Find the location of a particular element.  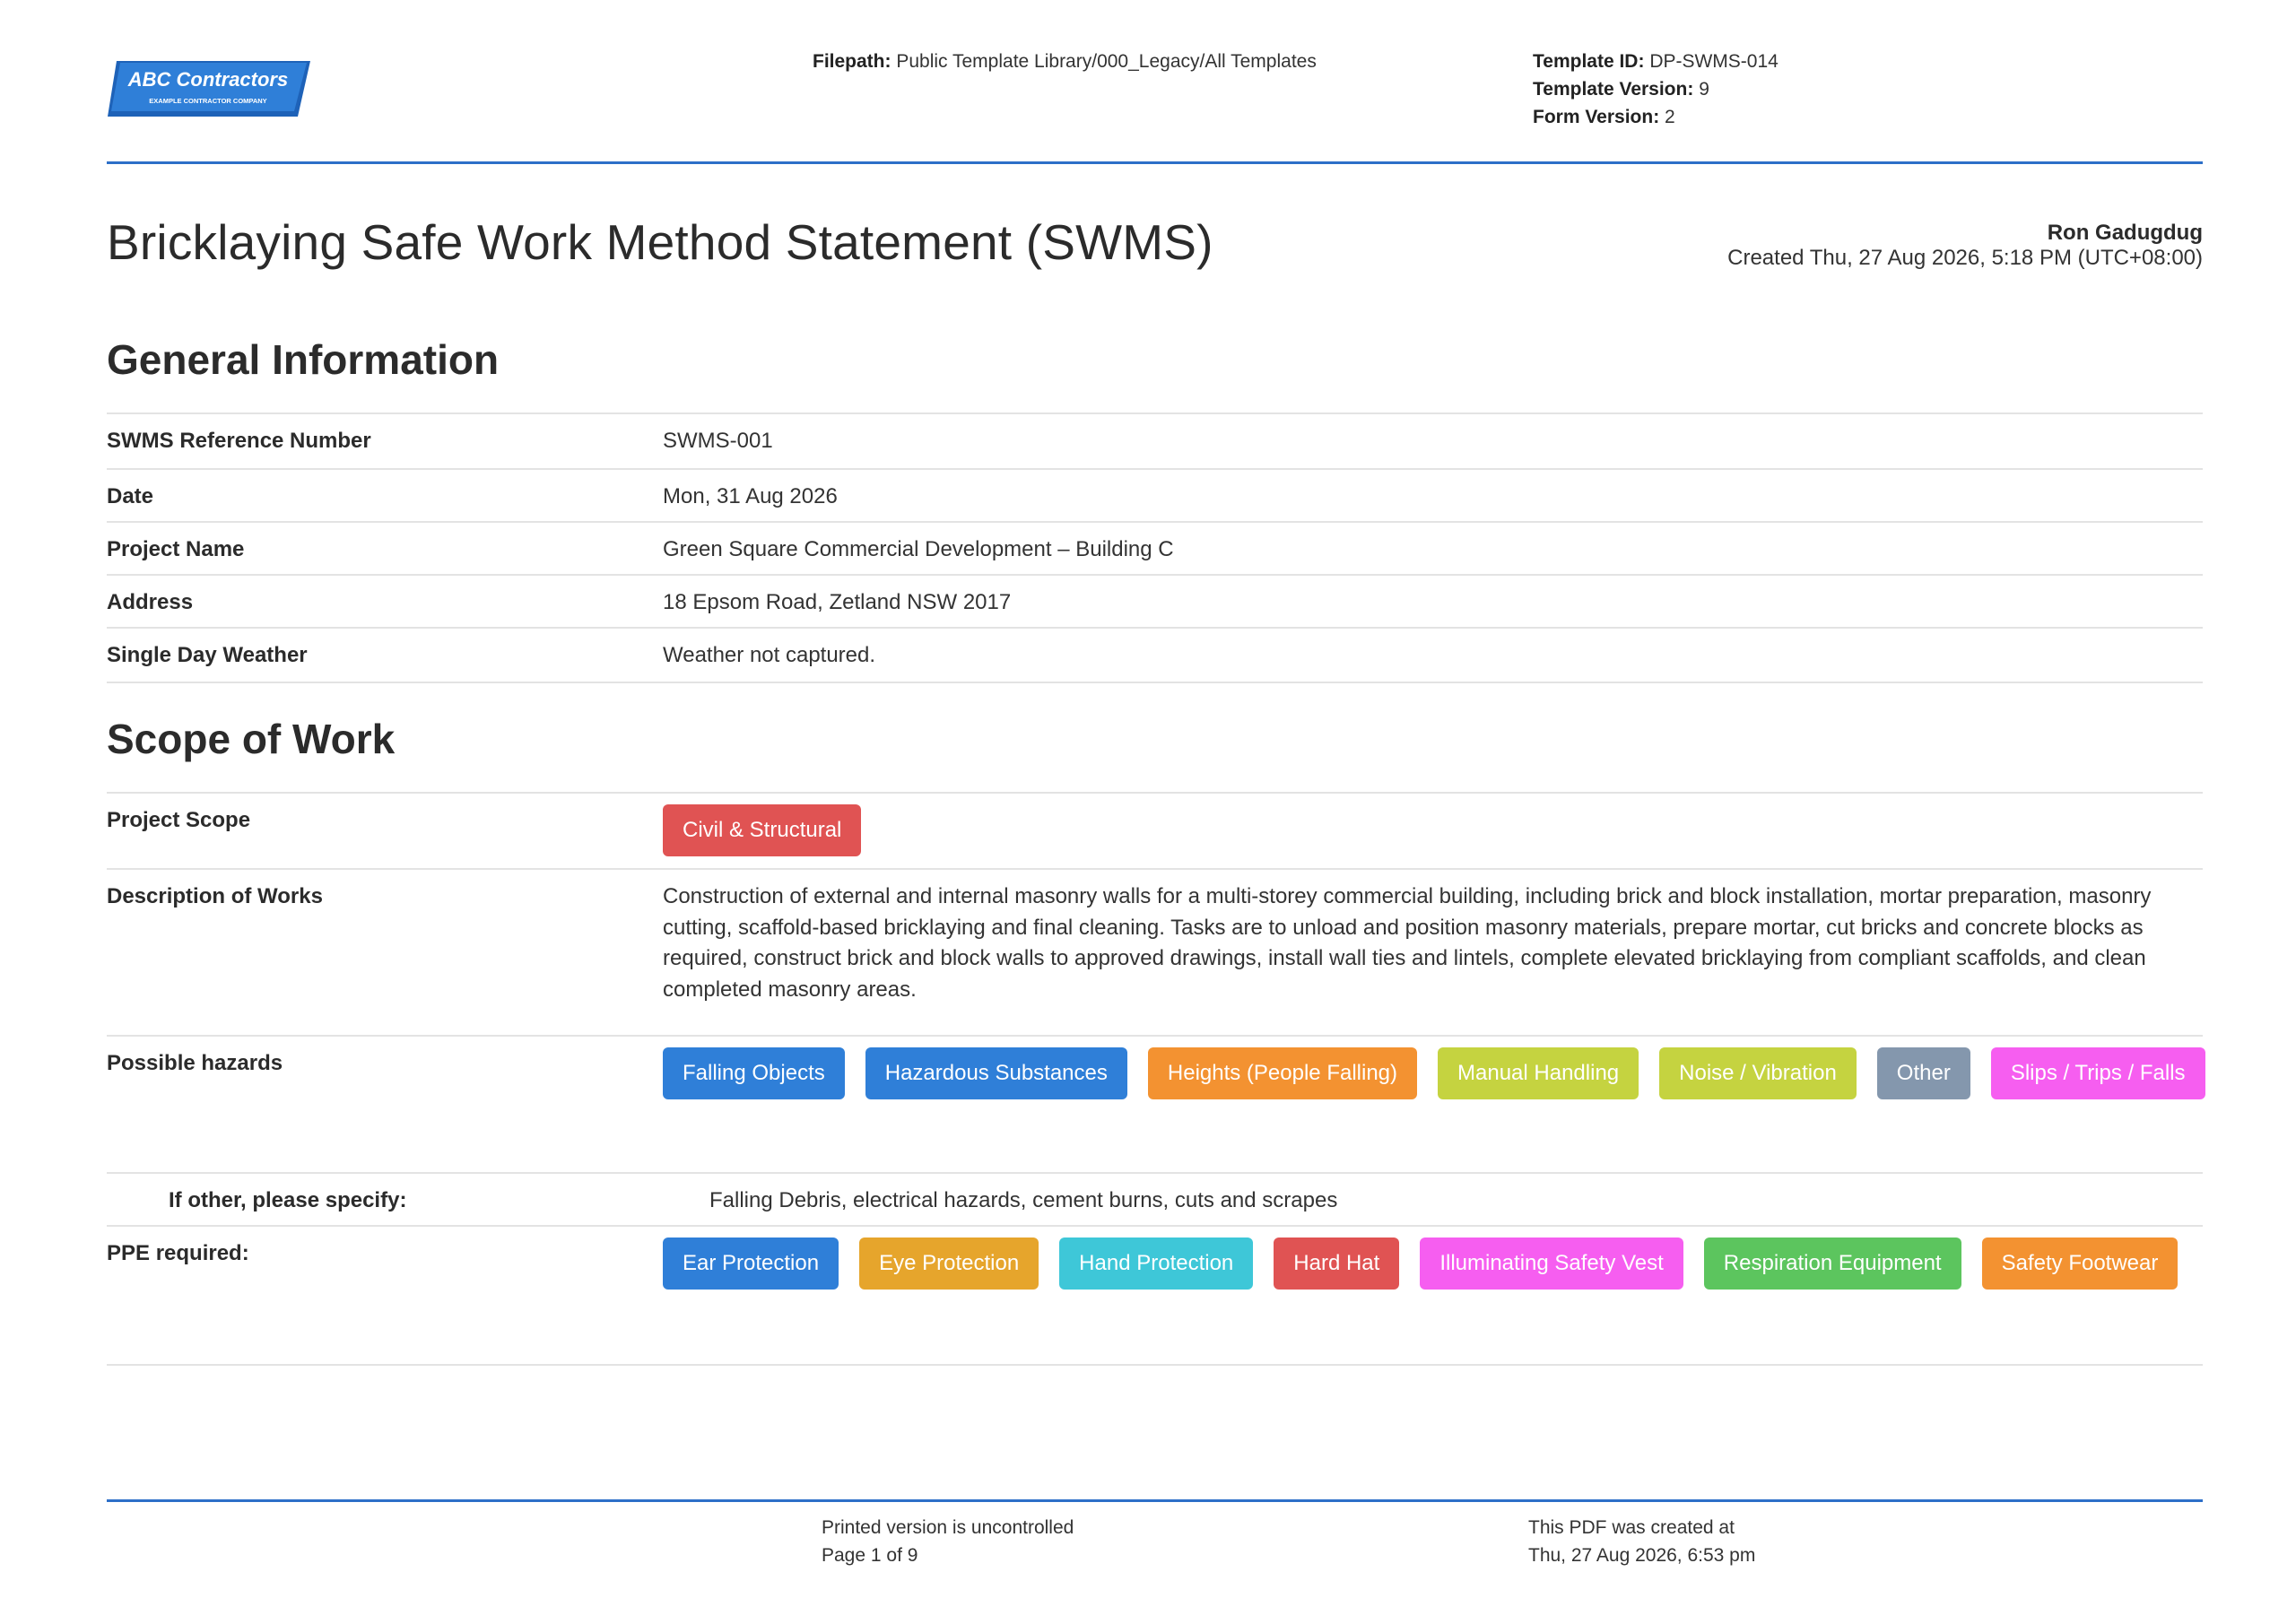

template-version-value: 9 is located at coordinates (1704, 89).